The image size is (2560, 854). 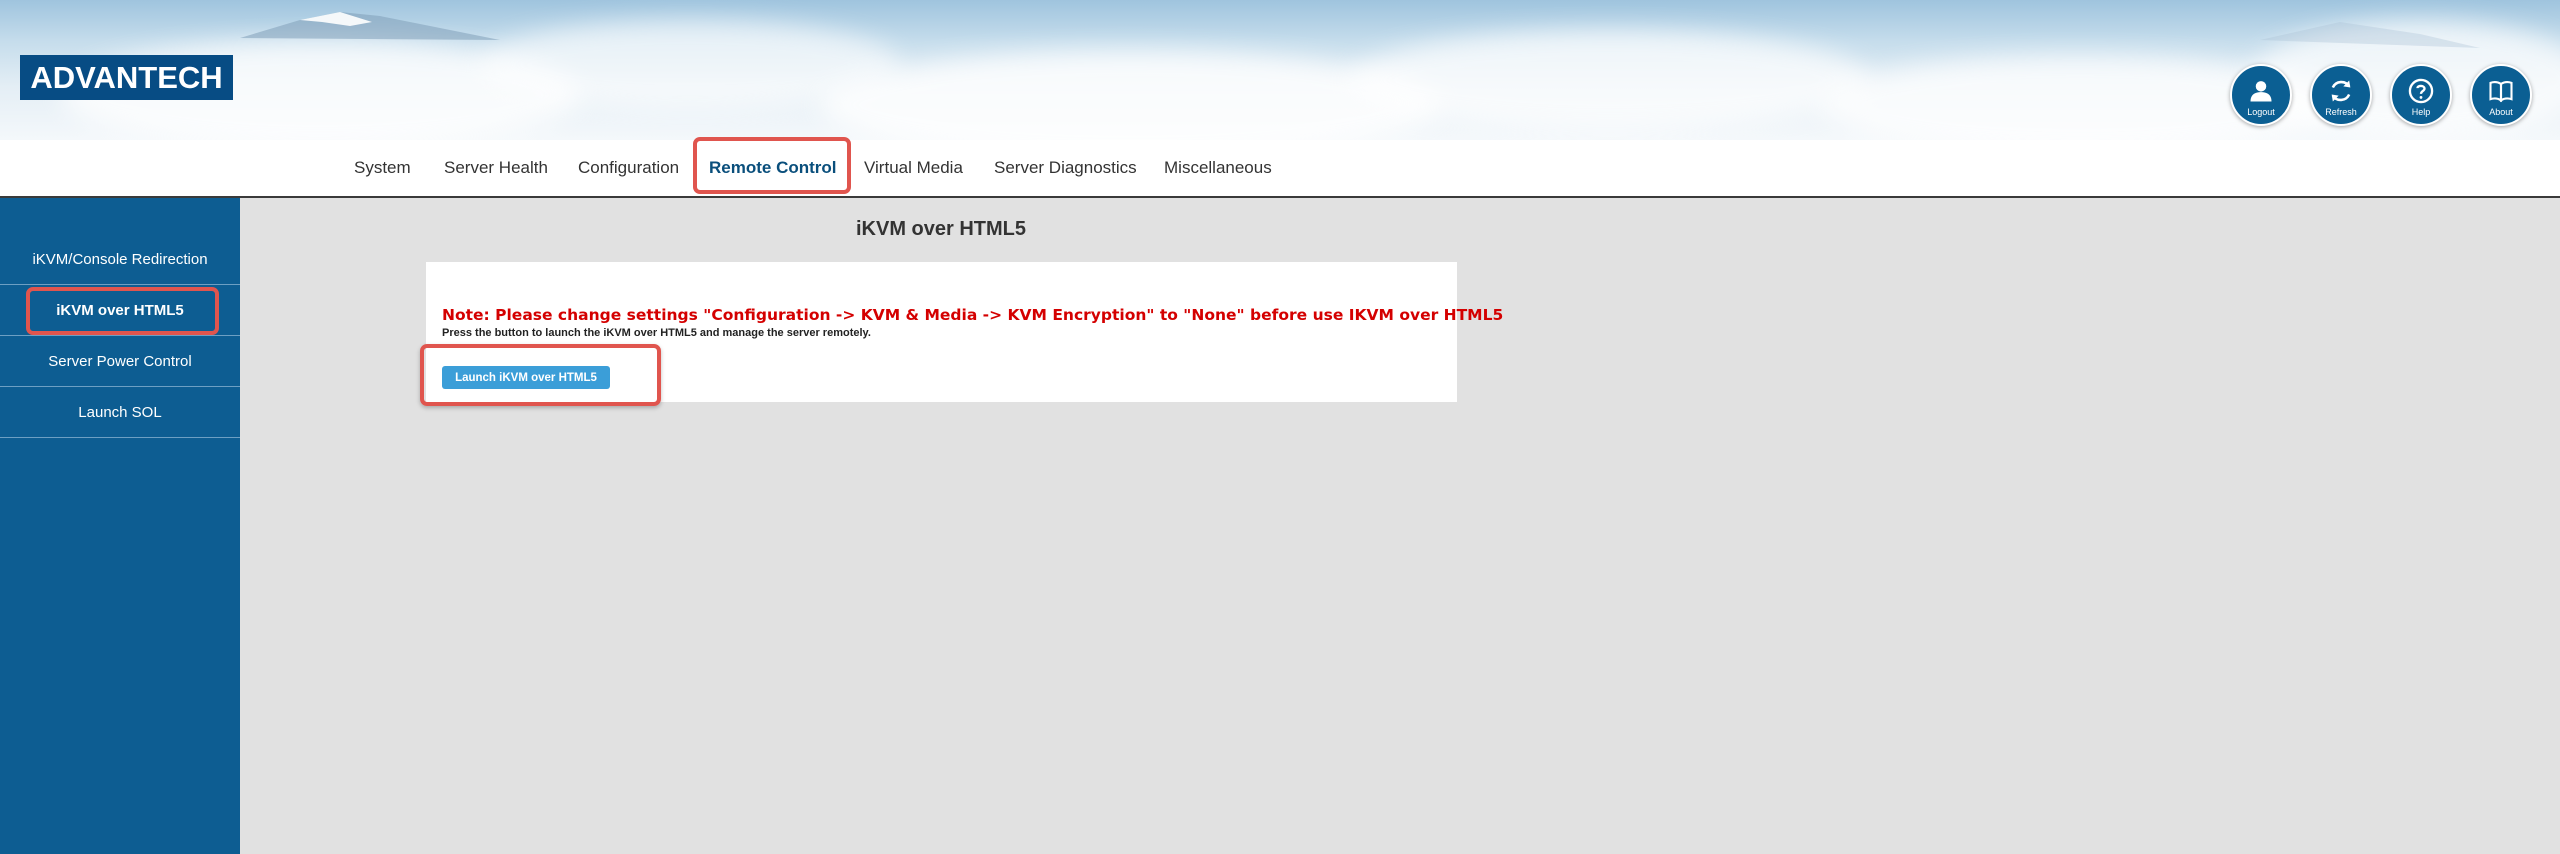 I want to click on logo-text: ADVANTECH, so click(x=126, y=77).